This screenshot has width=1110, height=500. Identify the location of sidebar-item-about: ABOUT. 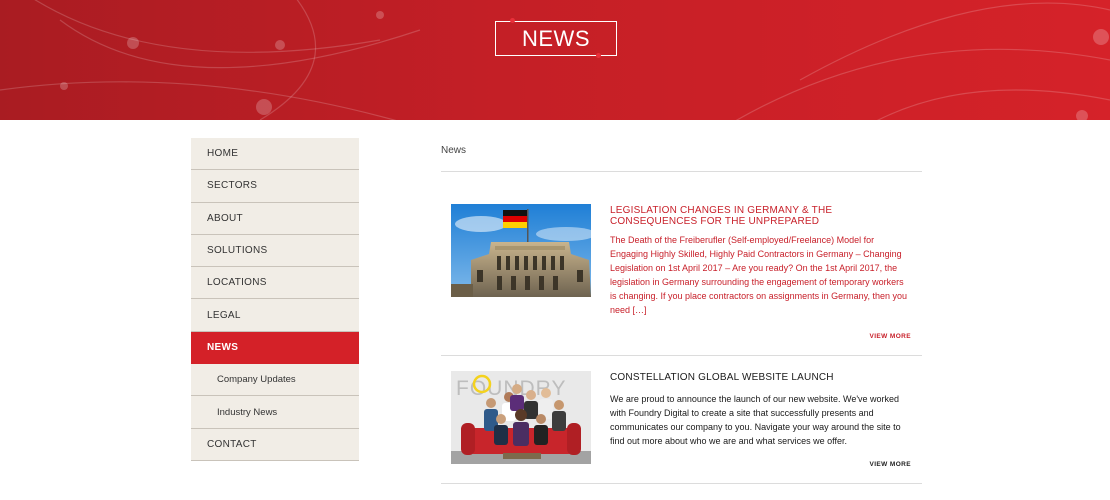
(275, 218).